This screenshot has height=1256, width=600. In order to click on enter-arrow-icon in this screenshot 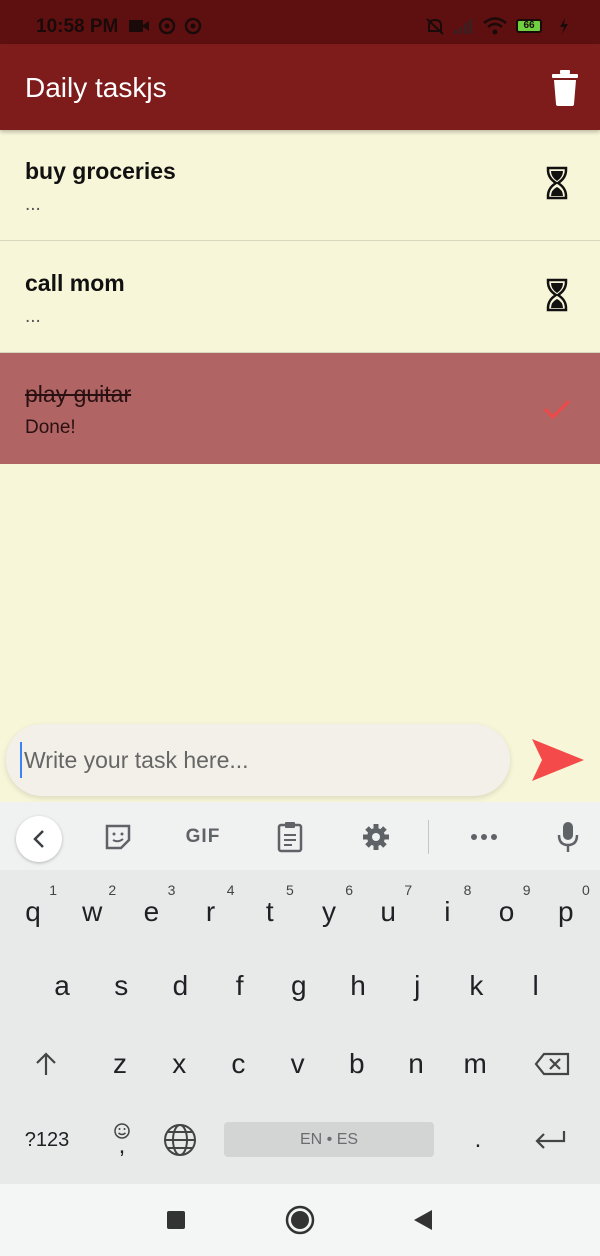, I will do `click(550, 1140)`.